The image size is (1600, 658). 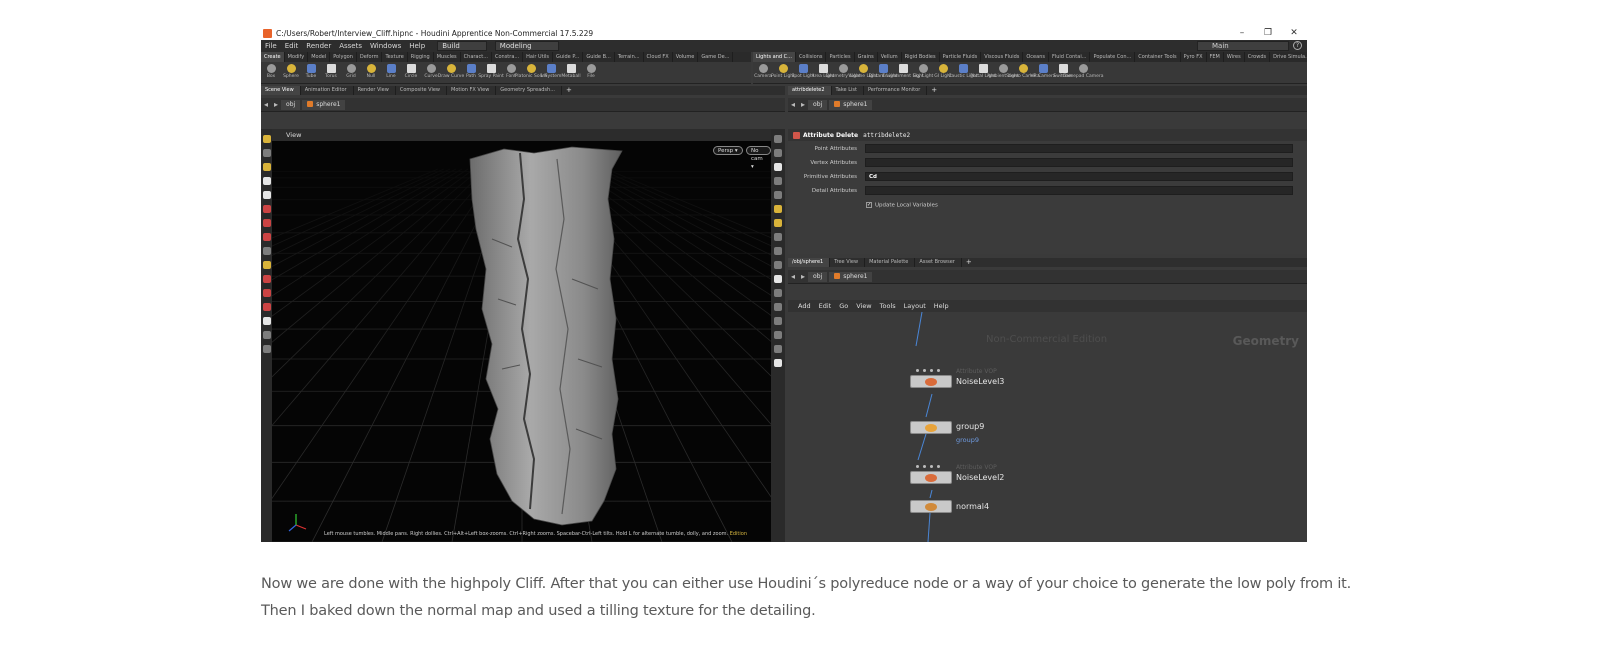 What do you see at coordinates (778, 237) in the screenshot?
I see `points-icon` at bounding box center [778, 237].